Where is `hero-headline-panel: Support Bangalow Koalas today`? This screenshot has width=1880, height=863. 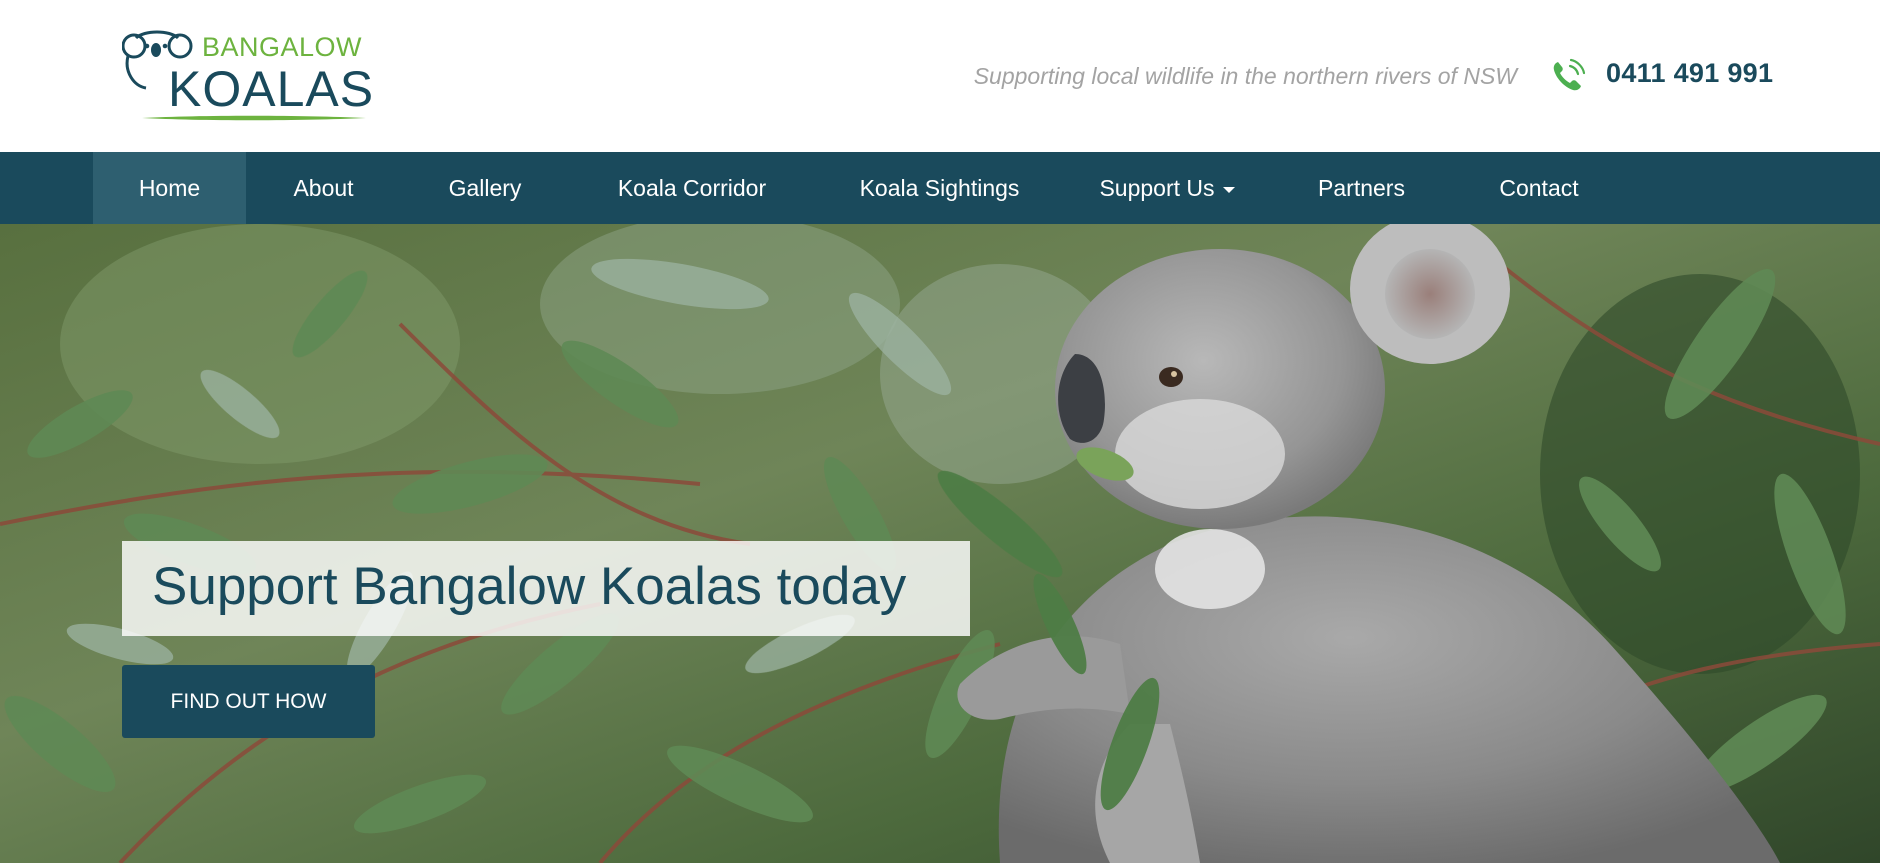 hero-headline-panel: Support Bangalow Koalas today is located at coordinates (546, 588).